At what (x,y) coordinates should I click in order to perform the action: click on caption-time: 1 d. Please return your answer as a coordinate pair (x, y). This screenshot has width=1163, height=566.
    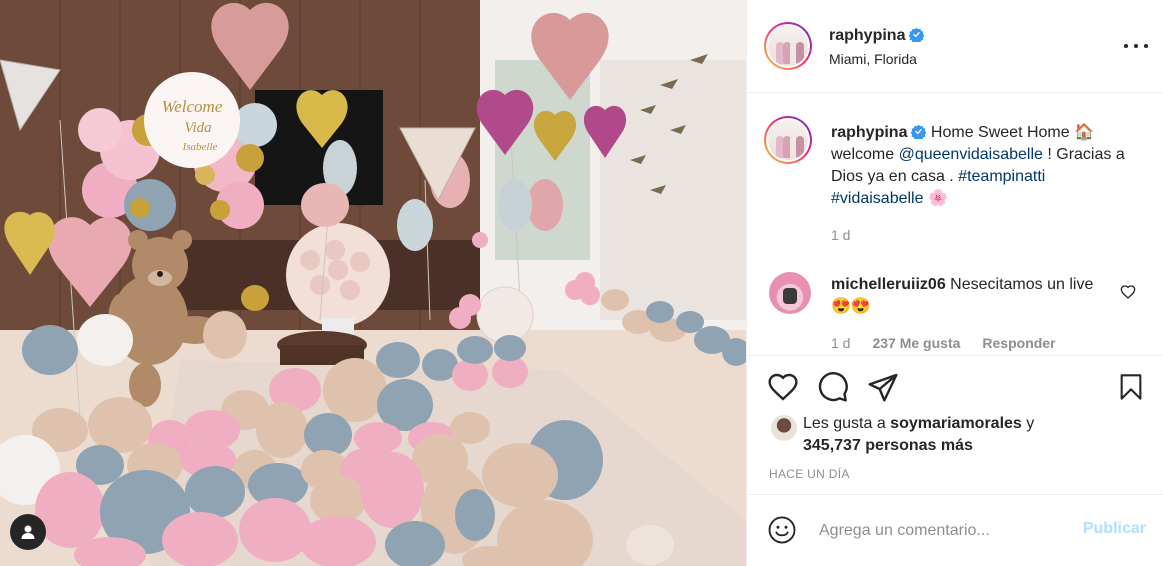
    Looking at the image, I should click on (986, 235).